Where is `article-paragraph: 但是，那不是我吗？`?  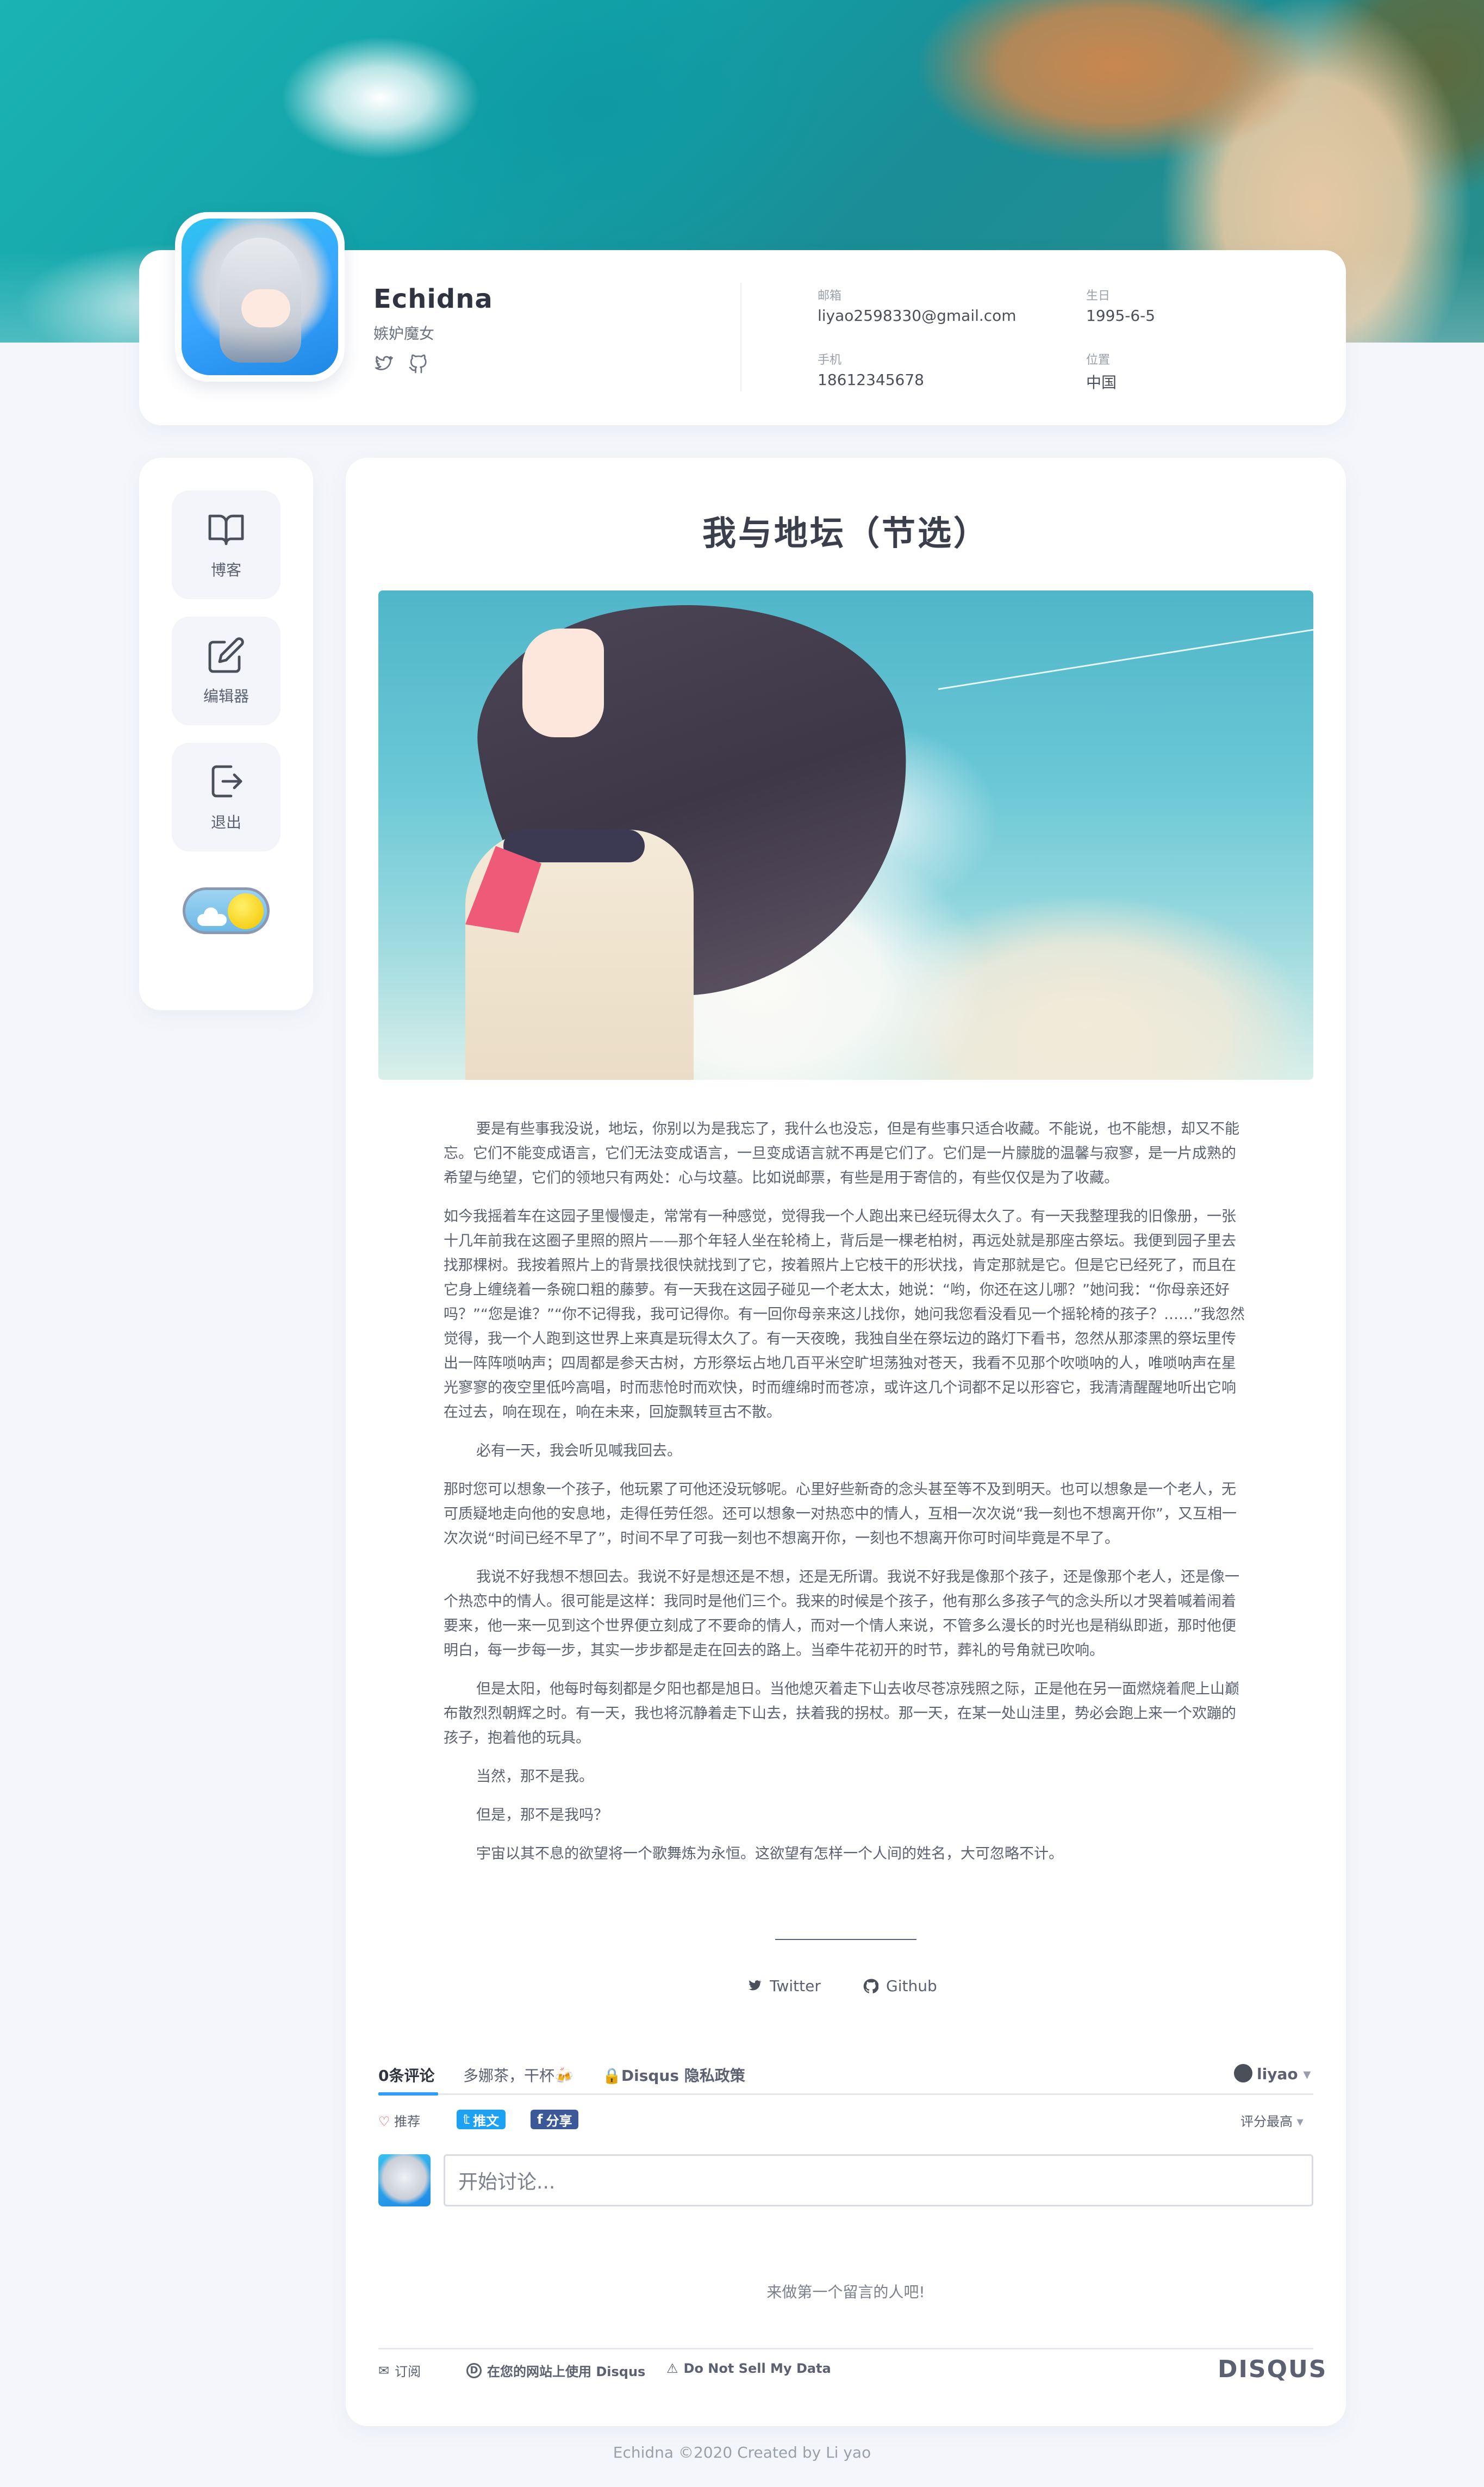 article-paragraph: 但是，那不是我吗？ is located at coordinates (542, 1815).